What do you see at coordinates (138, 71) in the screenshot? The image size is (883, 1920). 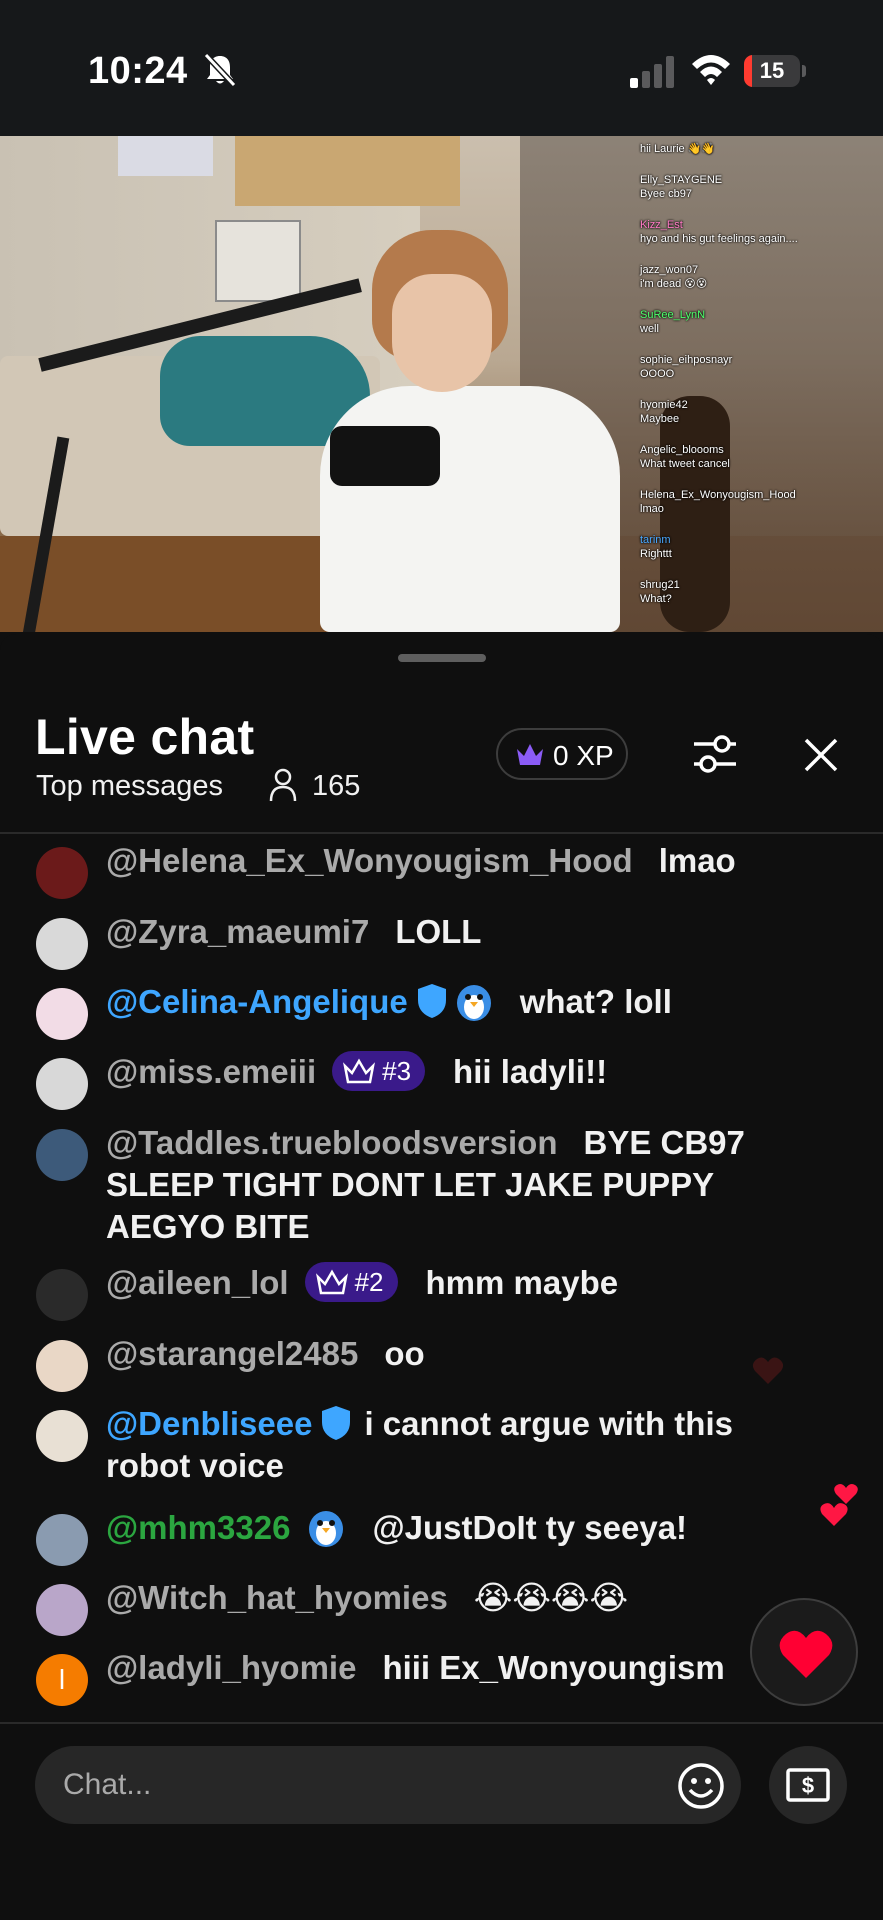 I see `status-time: 10:24` at bounding box center [138, 71].